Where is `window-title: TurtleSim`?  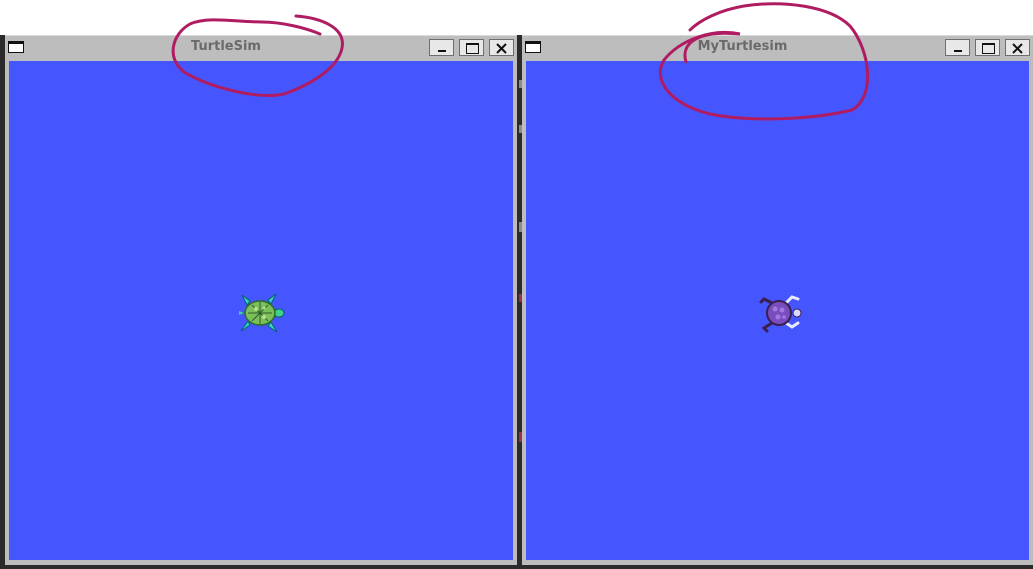 window-title: TurtleSim is located at coordinates (226, 46).